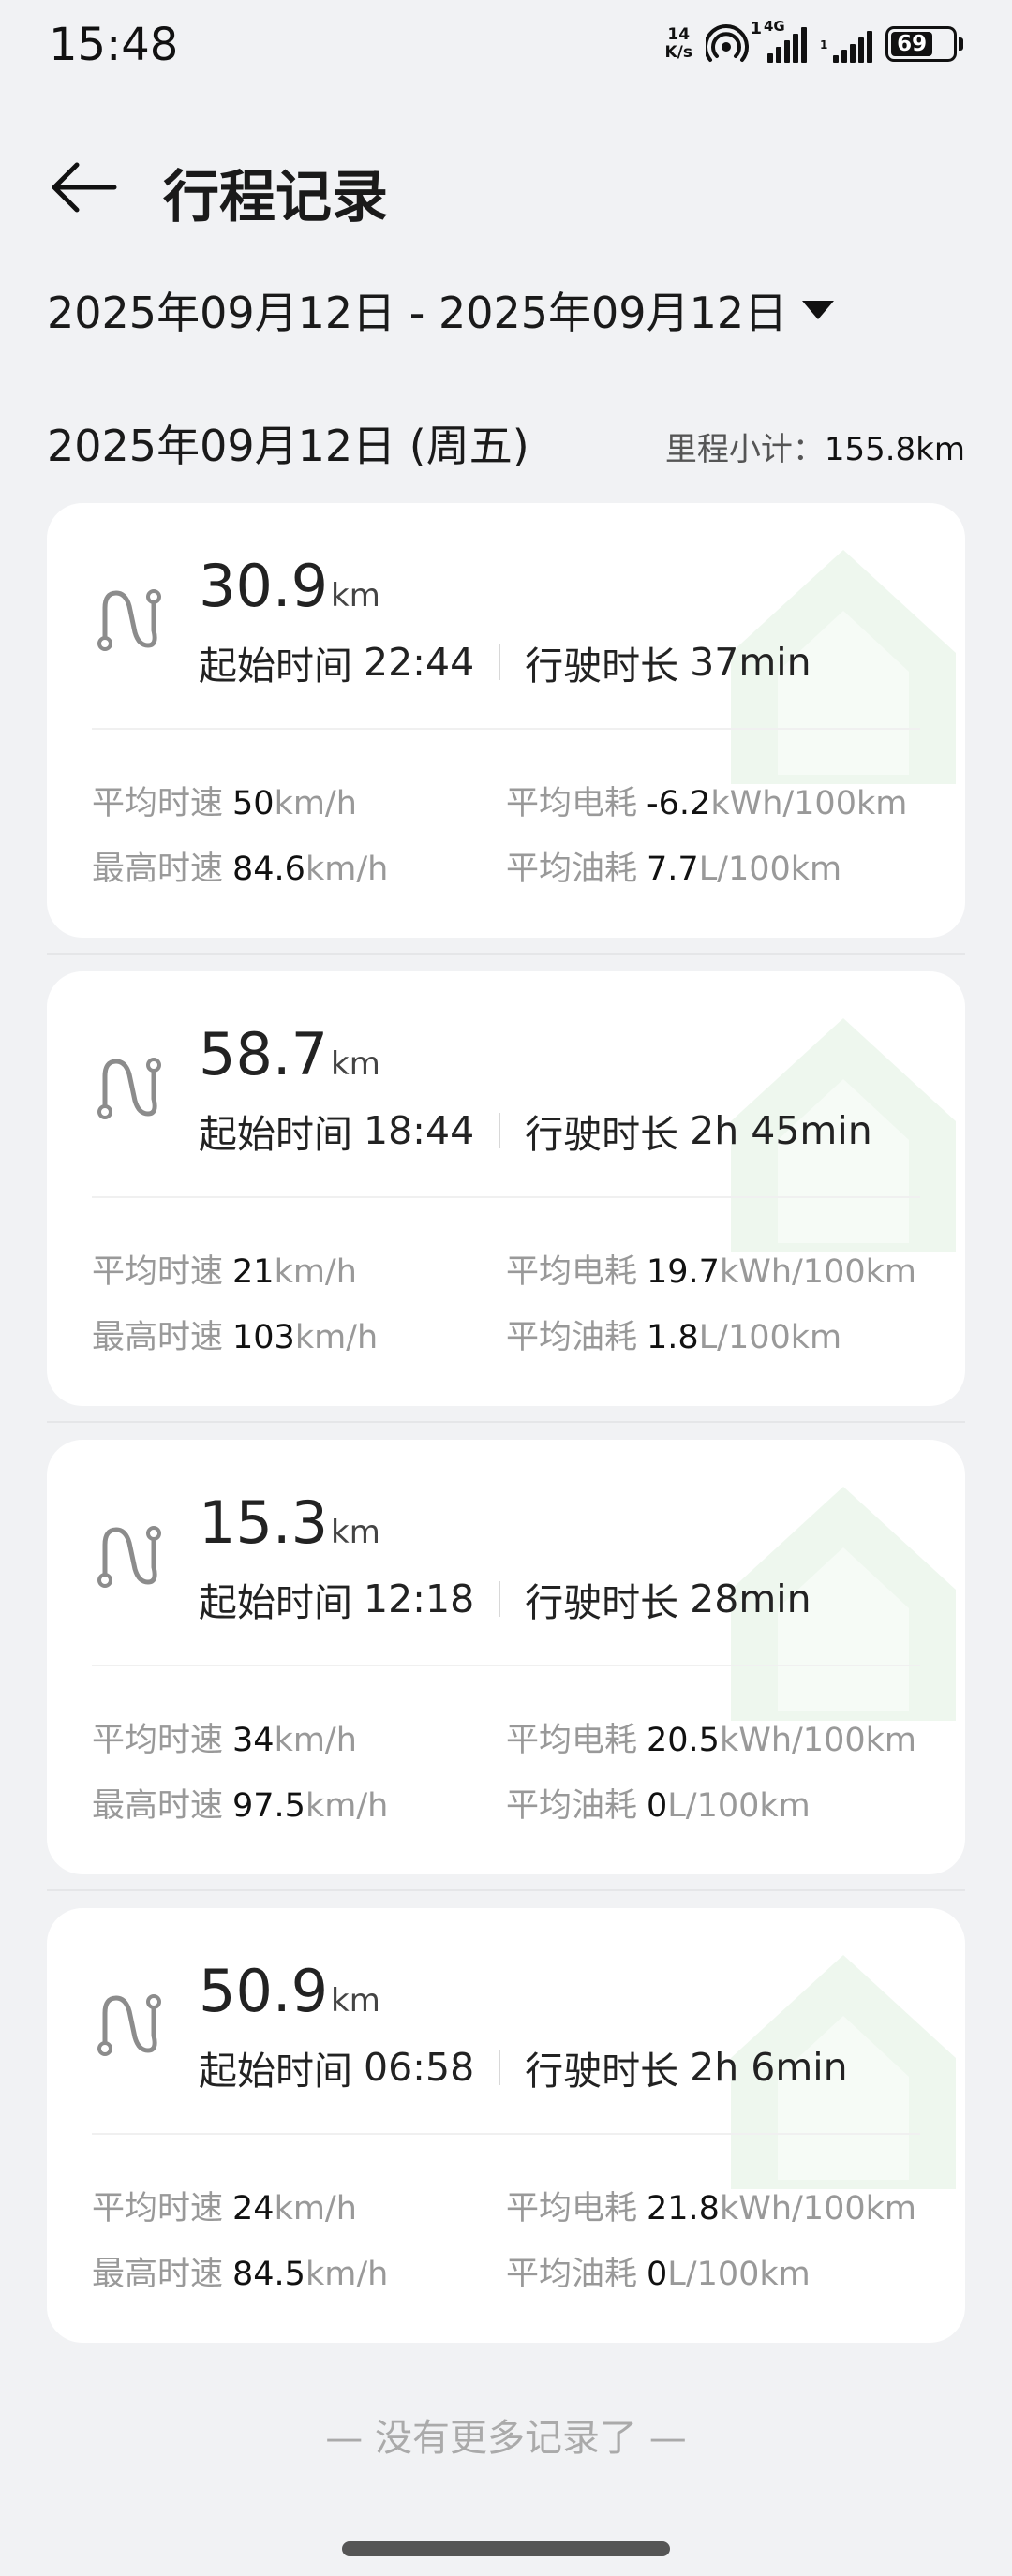 This screenshot has height=2576, width=1012. I want to click on network-speed: 14 K/s, so click(678, 44).